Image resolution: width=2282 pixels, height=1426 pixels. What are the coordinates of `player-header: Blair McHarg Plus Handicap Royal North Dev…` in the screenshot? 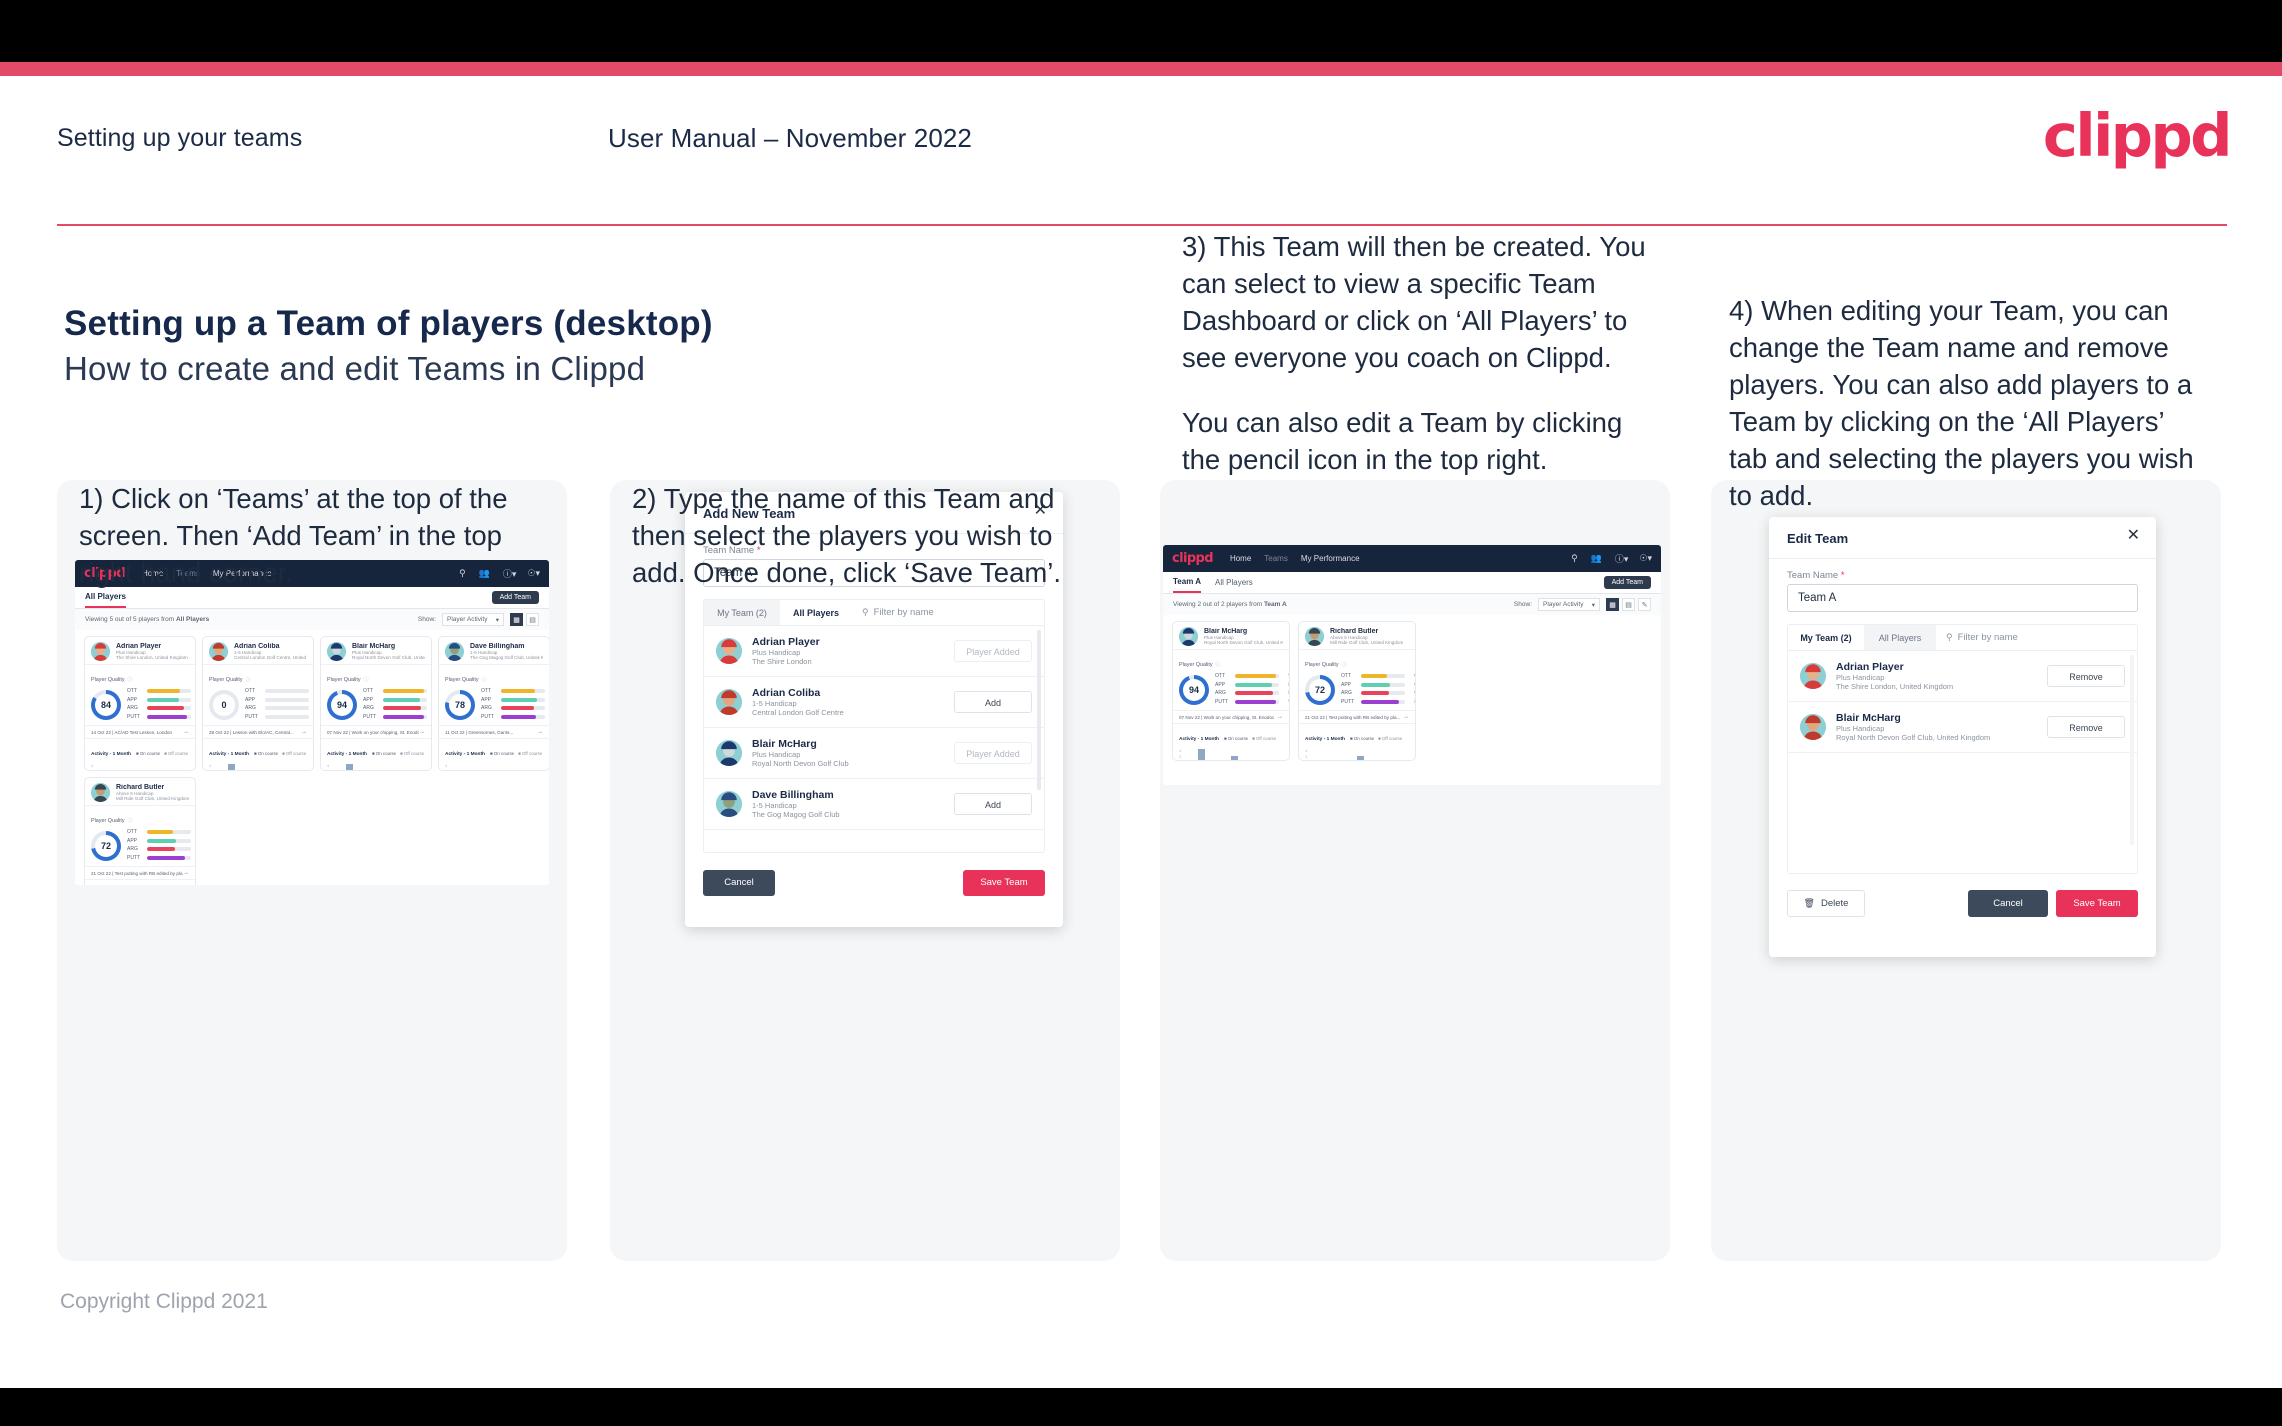 It's located at (376, 650).